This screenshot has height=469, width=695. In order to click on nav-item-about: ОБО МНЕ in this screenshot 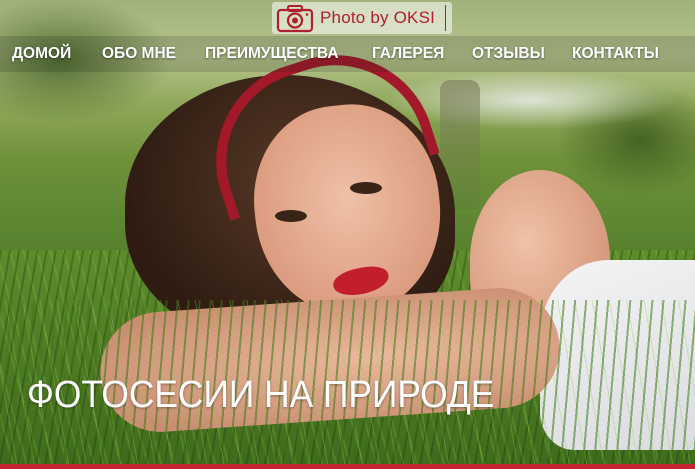, I will do `click(139, 54)`.